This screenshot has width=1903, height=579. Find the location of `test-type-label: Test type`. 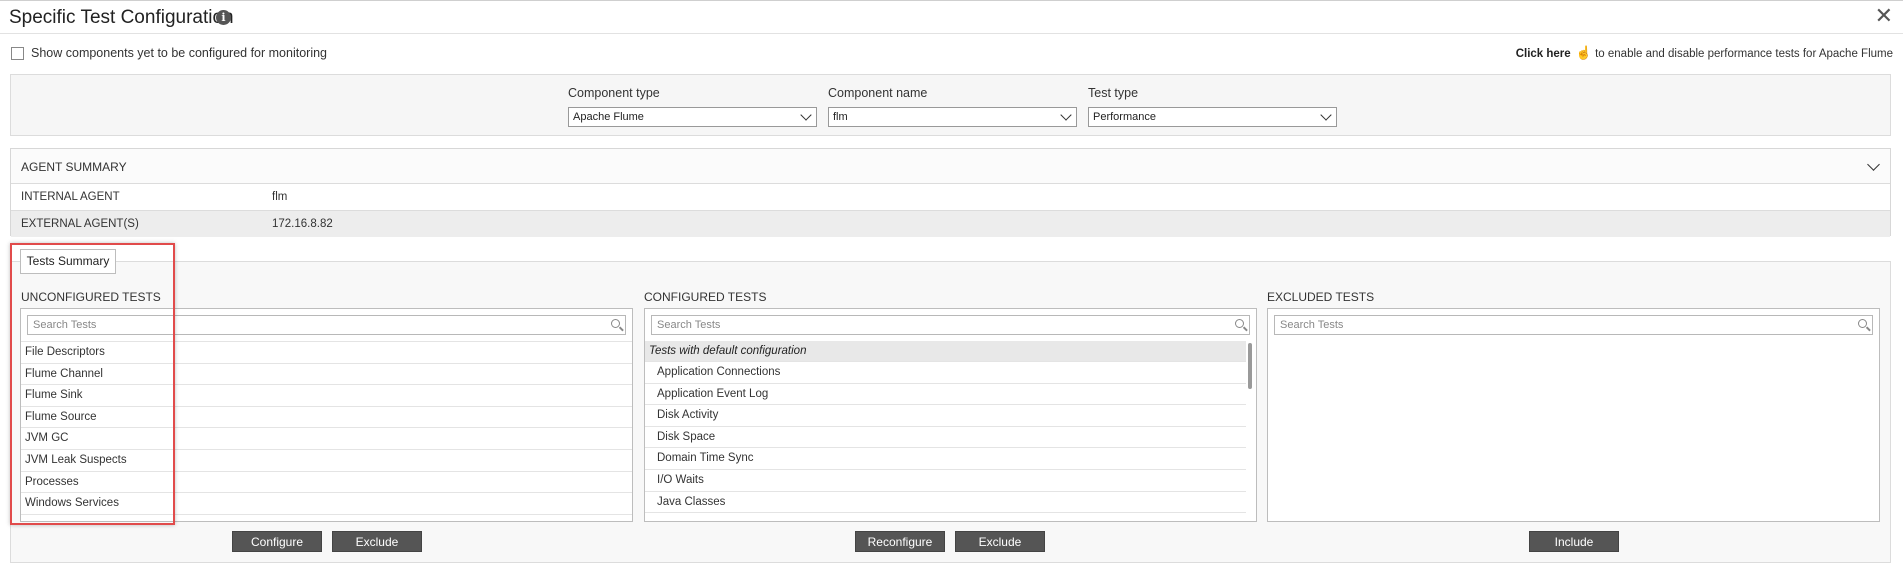

test-type-label: Test type is located at coordinates (1113, 93).